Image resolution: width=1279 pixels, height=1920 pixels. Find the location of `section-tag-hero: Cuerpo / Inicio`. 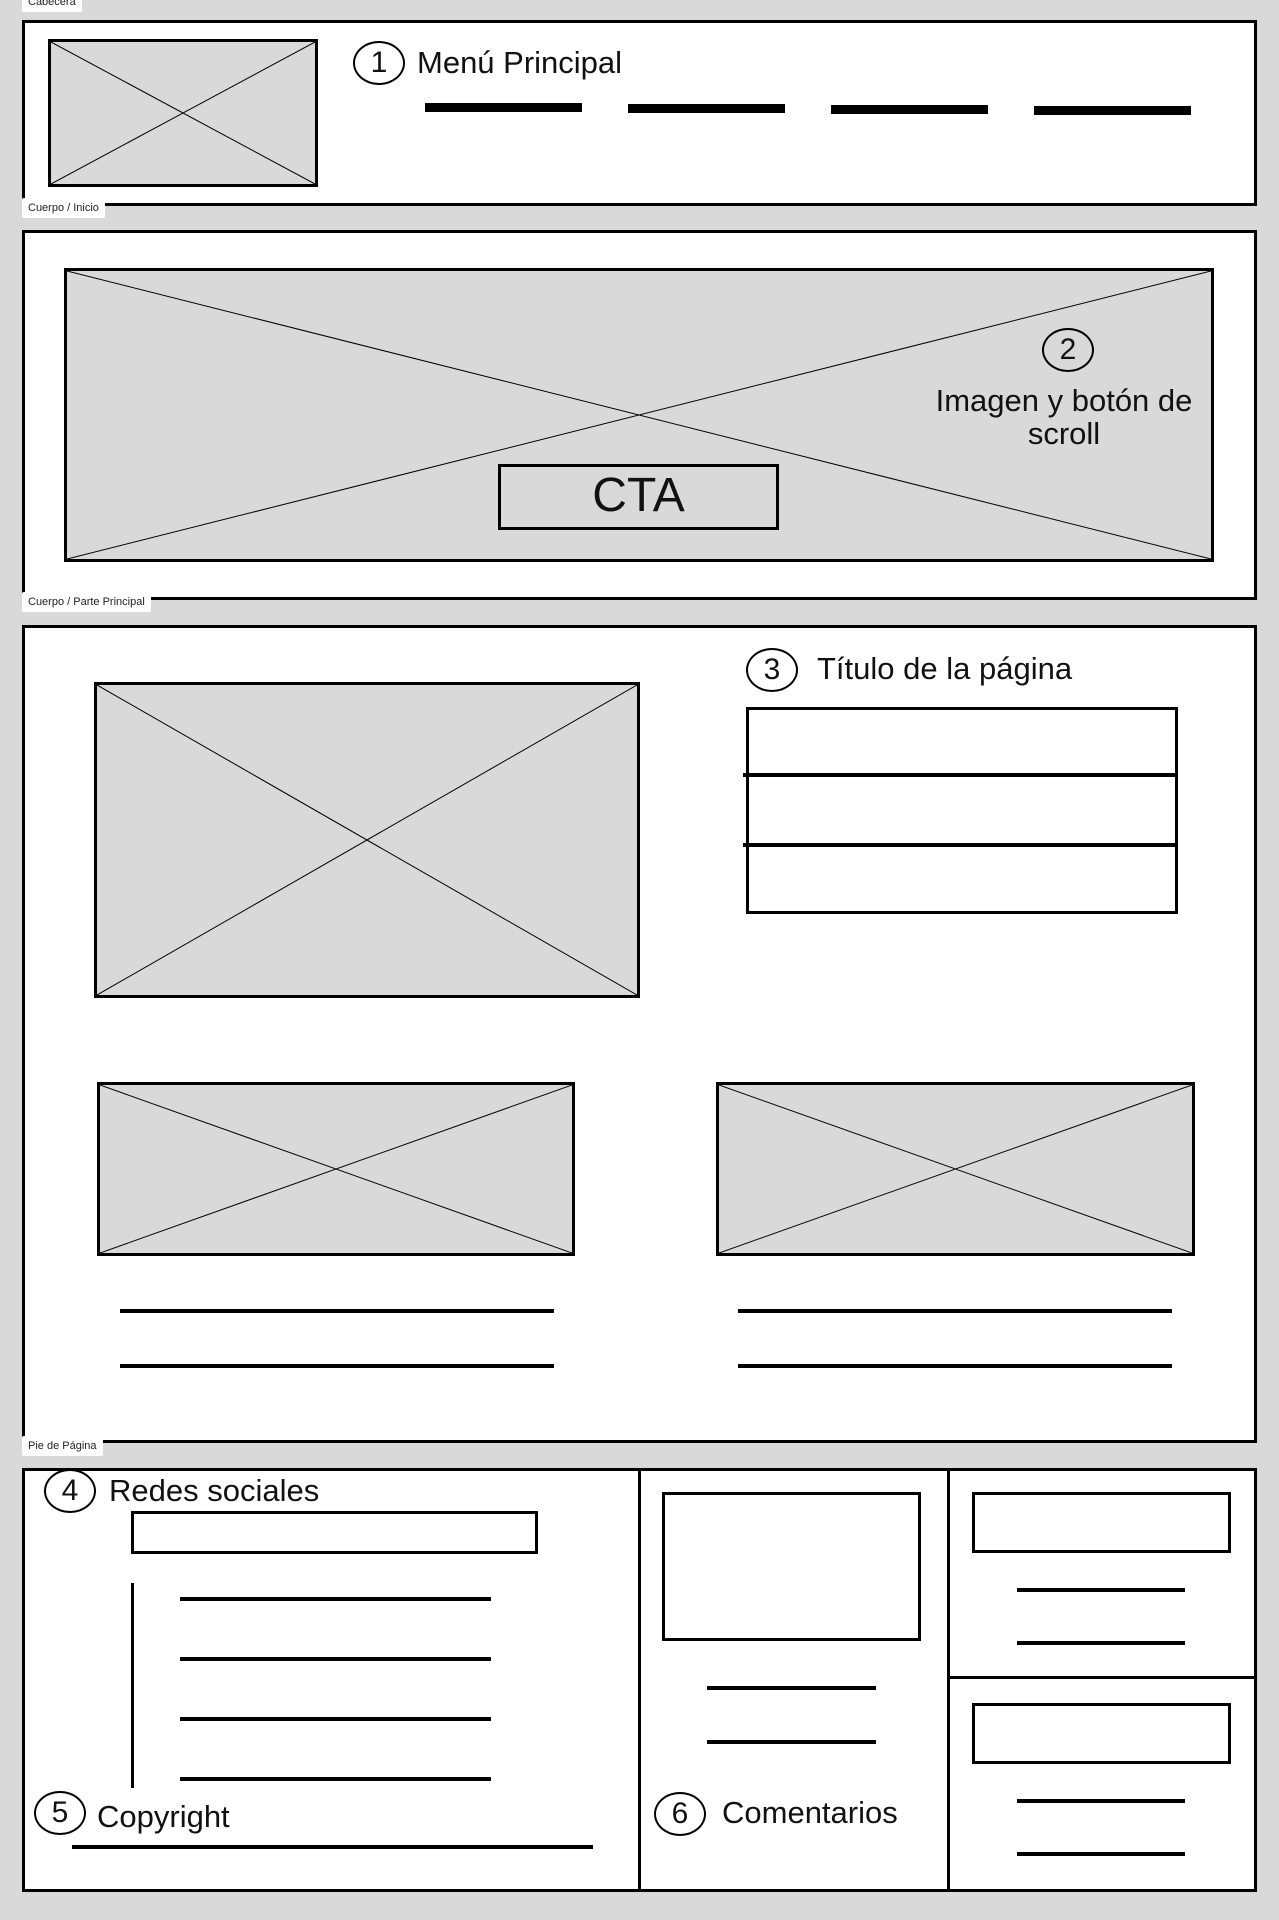

section-tag-hero: Cuerpo / Inicio is located at coordinates (63, 208).